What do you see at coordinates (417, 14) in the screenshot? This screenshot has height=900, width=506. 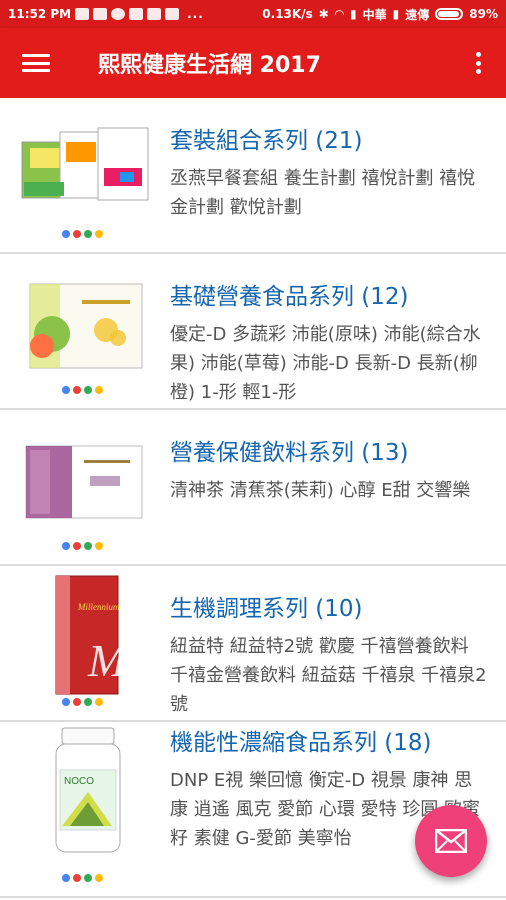 I see `carrier-label: 遠傳` at bounding box center [417, 14].